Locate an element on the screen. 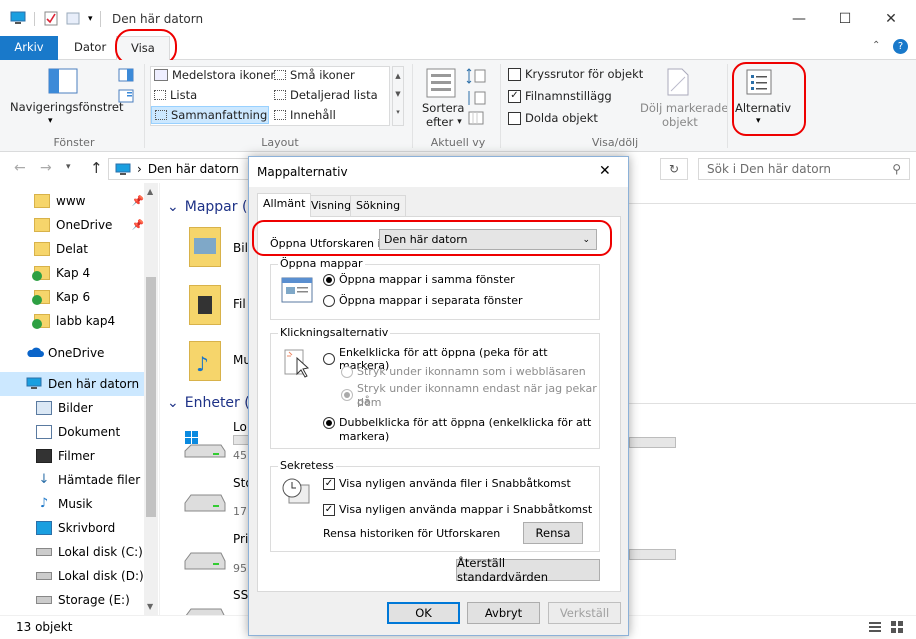  device-name: Pri is located at coordinates (240, 539).